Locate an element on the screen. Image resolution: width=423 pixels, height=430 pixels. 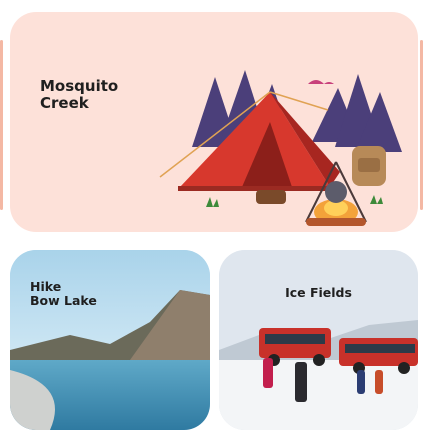
bird-shape is located at coordinates (321, 82).